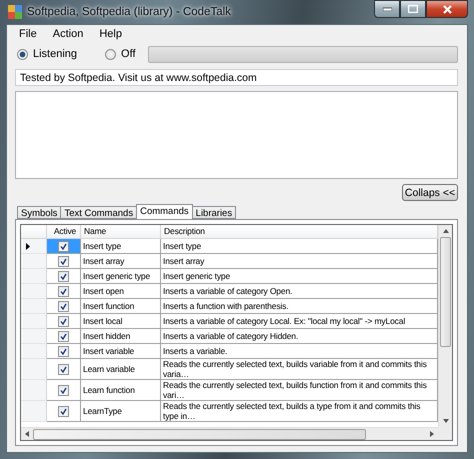 The width and height of the screenshot is (474, 459). Describe the element at coordinates (446, 231) in the screenshot. I see `scroll-up-icon` at that location.